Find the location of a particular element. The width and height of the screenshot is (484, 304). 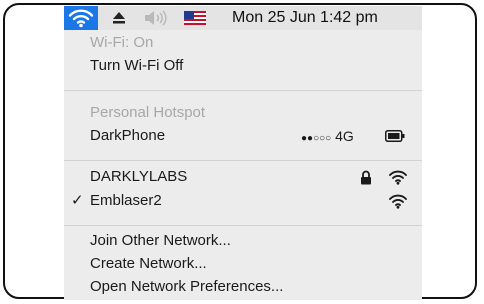

network-name-label: DARKLYLABS is located at coordinates (139, 176).